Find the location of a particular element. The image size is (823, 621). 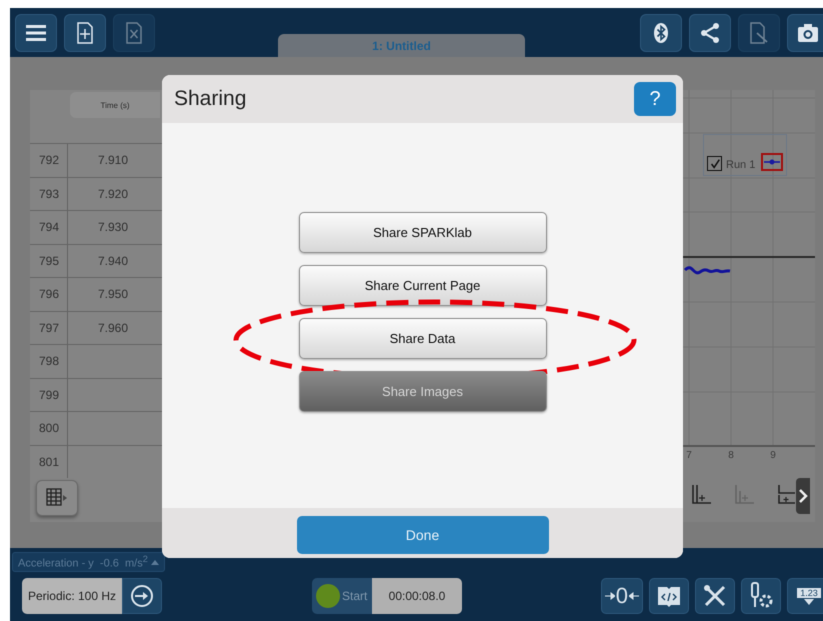

bluetooth-button is located at coordinates (661, 33).